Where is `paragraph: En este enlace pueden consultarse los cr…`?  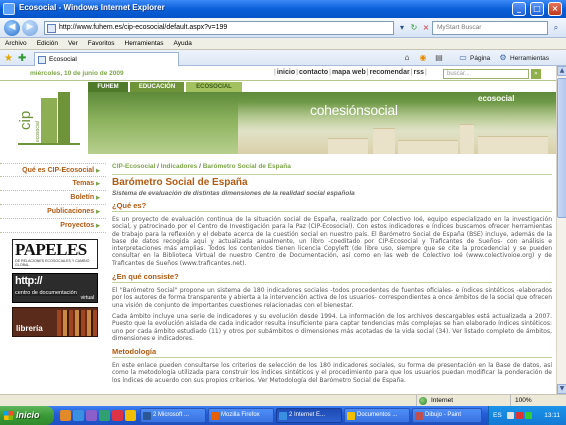 paragraph: En este enlace pueden consultarse los cr… is located at coordinates (332, 373).